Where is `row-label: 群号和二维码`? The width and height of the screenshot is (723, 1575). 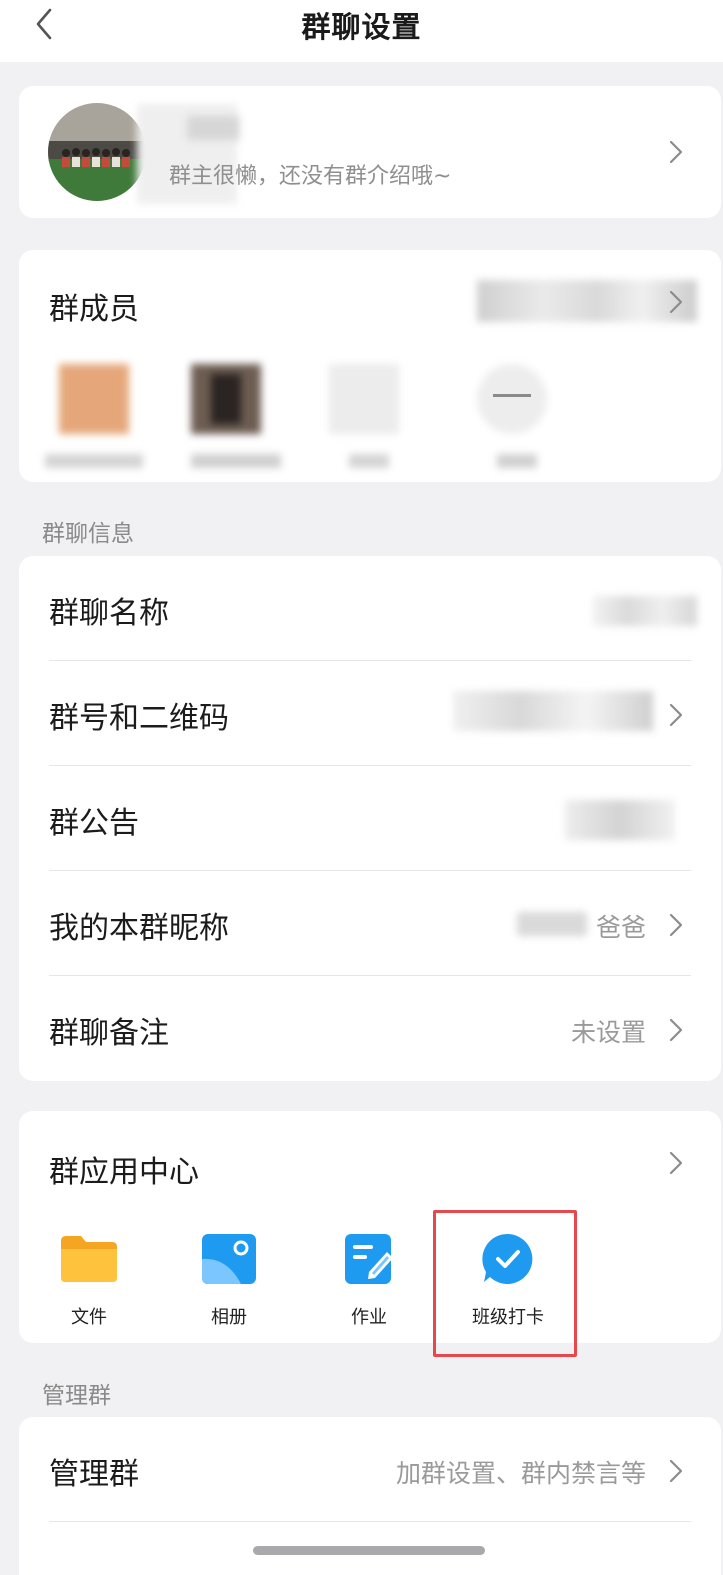
row-label: 群号和二维码 is located at coordinates (139, 718).